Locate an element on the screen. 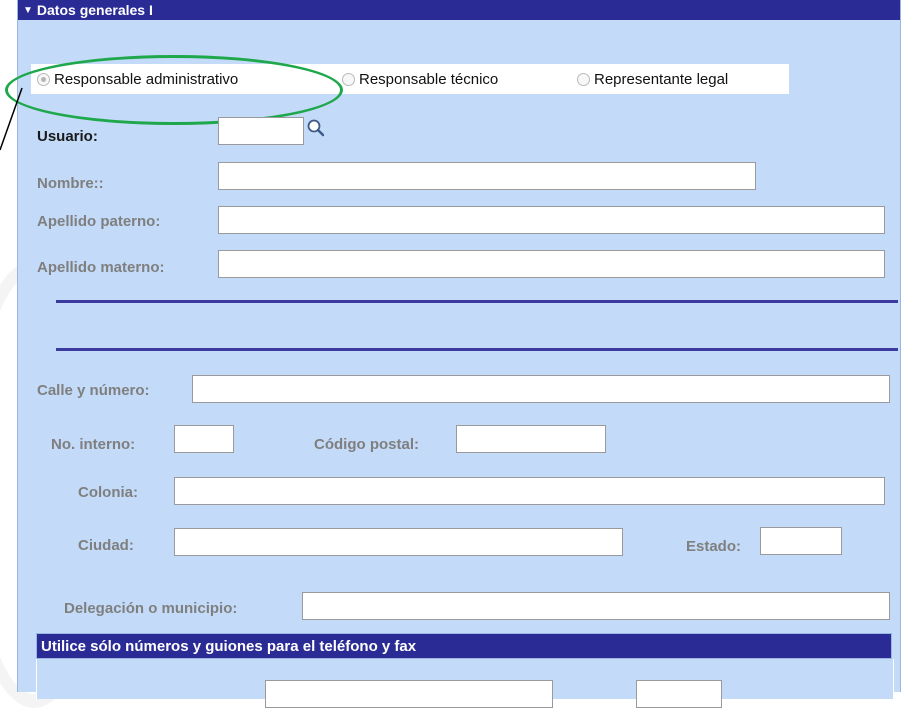 The image size is (922, 708). nombre-input is located at coordinates (487, 176).